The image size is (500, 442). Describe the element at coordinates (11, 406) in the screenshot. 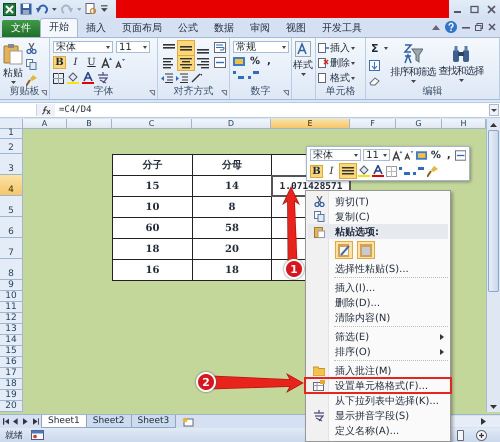

I see `row-header: 20` at that location.